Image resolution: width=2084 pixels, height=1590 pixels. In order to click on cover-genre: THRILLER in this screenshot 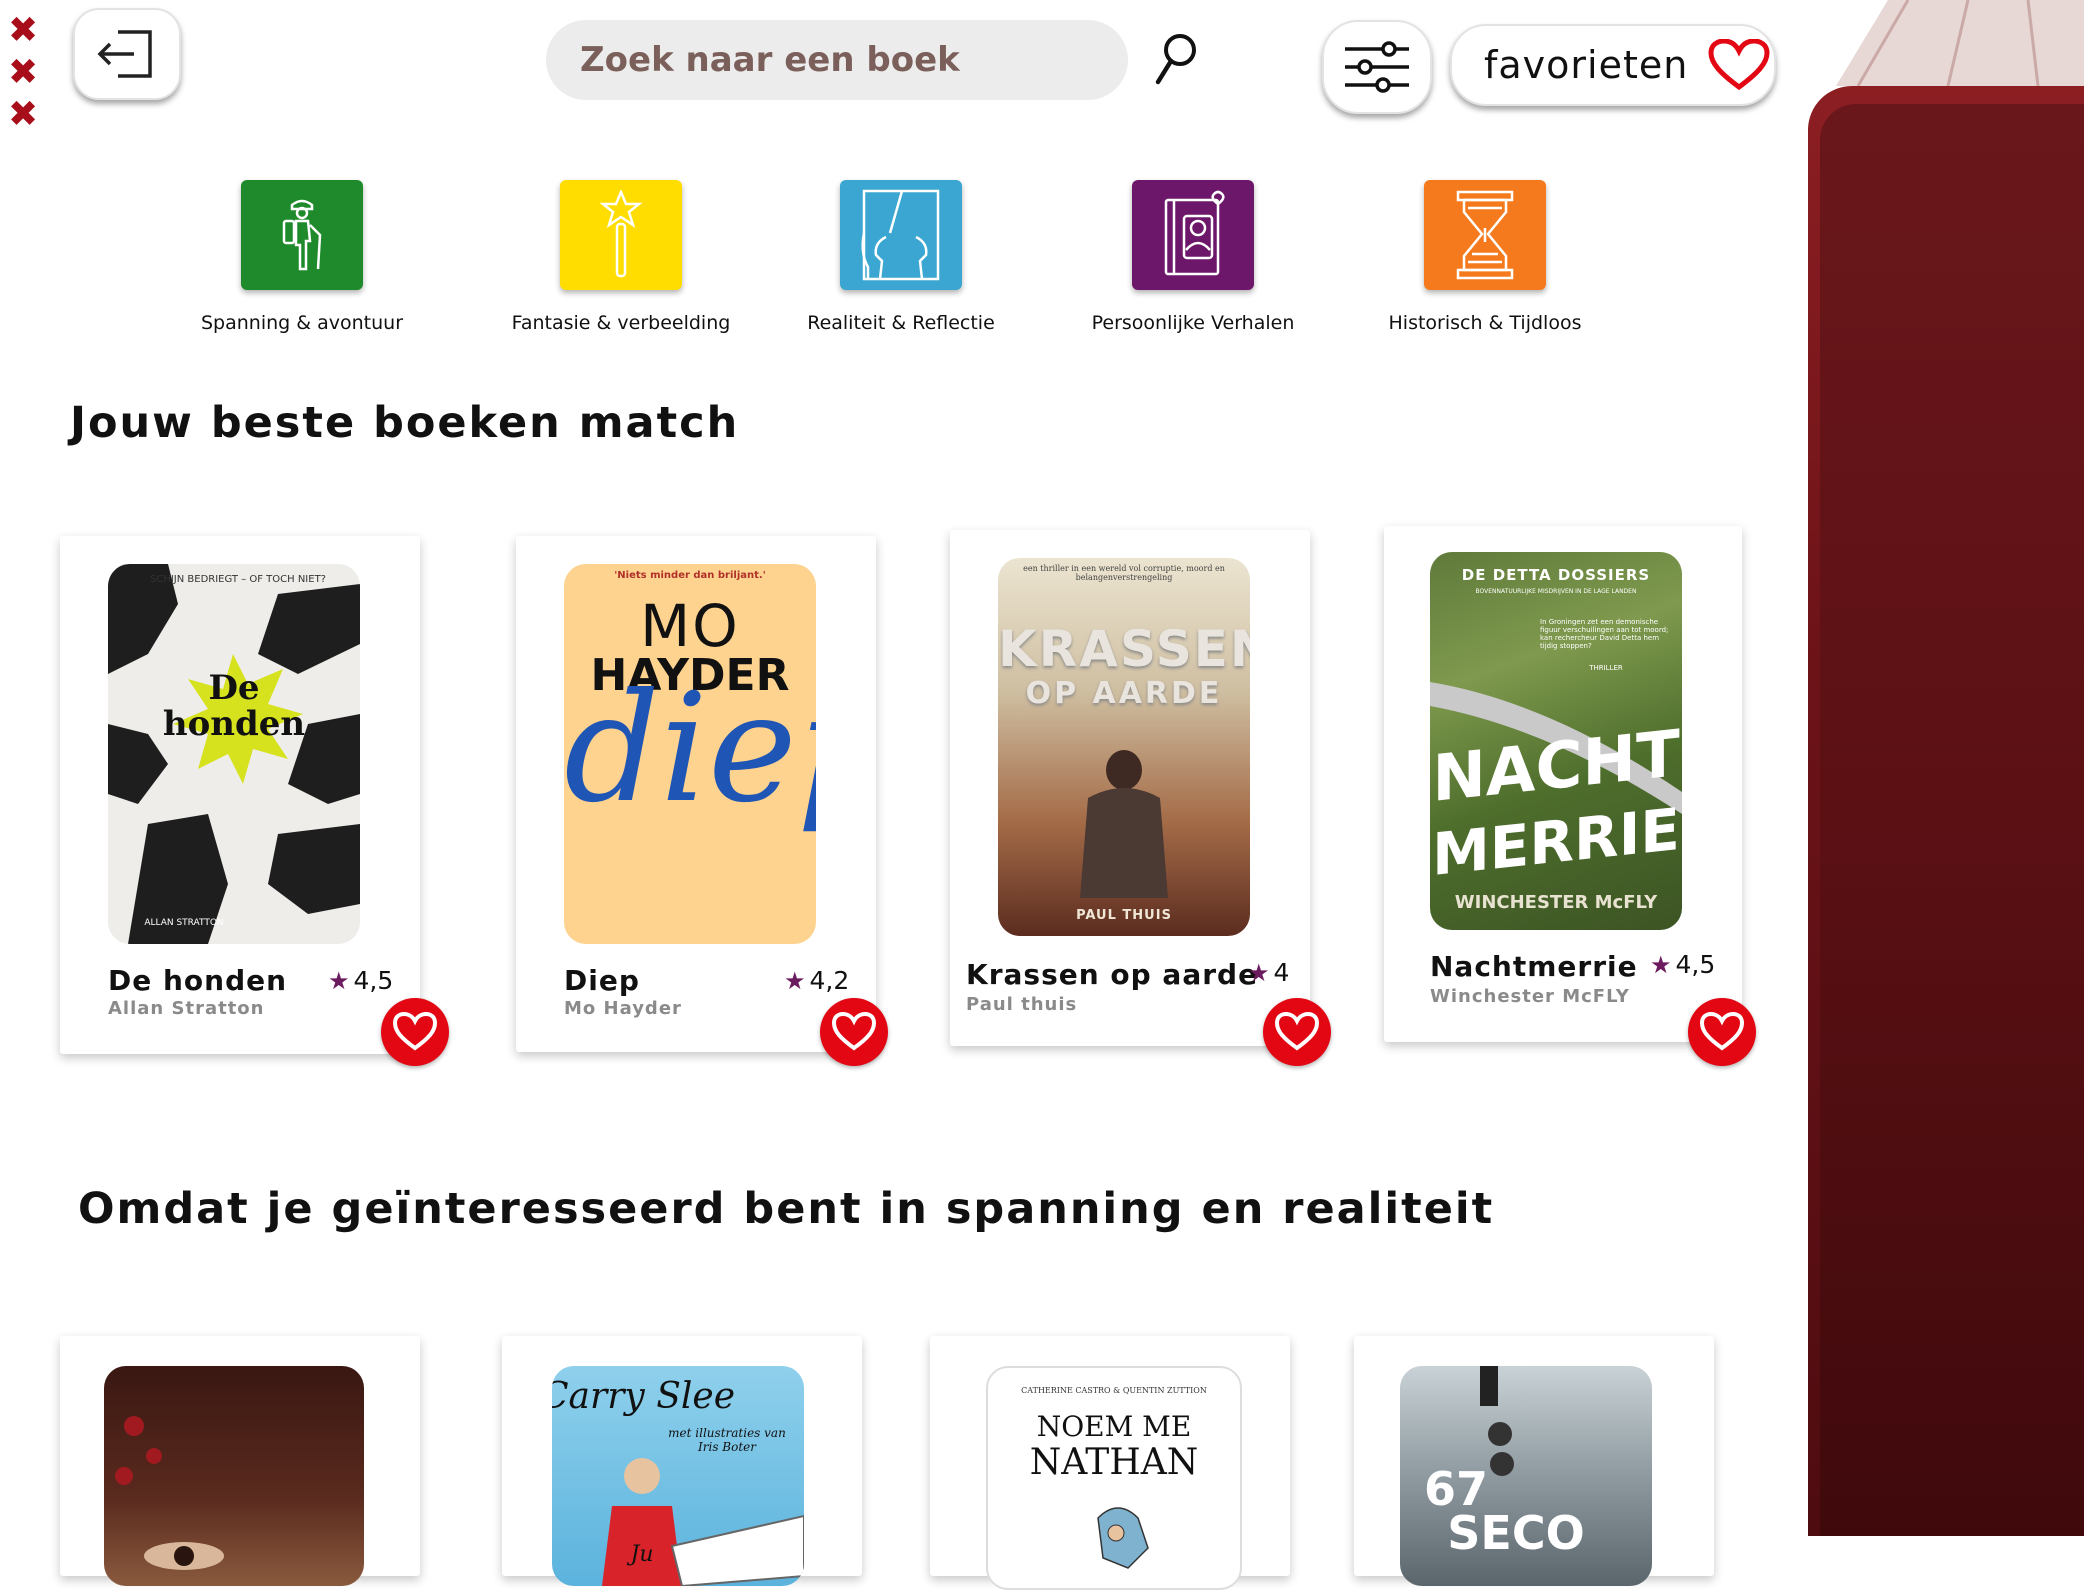, I will do `click(1606, 668)`.